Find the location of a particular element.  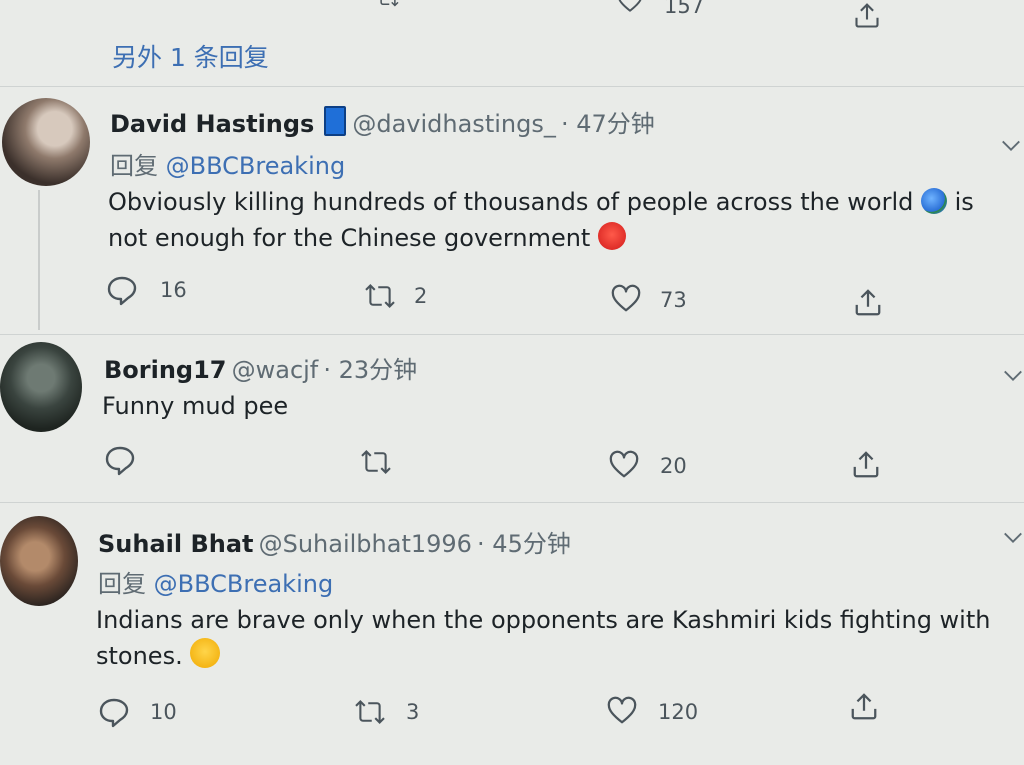

retweet-count: 3 is located at coordinates (413, 712).